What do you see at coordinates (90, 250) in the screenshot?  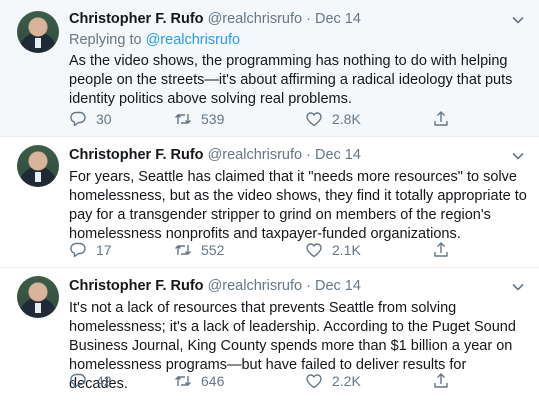 I see `reply-button: 17` at bounding box center [90, 250].